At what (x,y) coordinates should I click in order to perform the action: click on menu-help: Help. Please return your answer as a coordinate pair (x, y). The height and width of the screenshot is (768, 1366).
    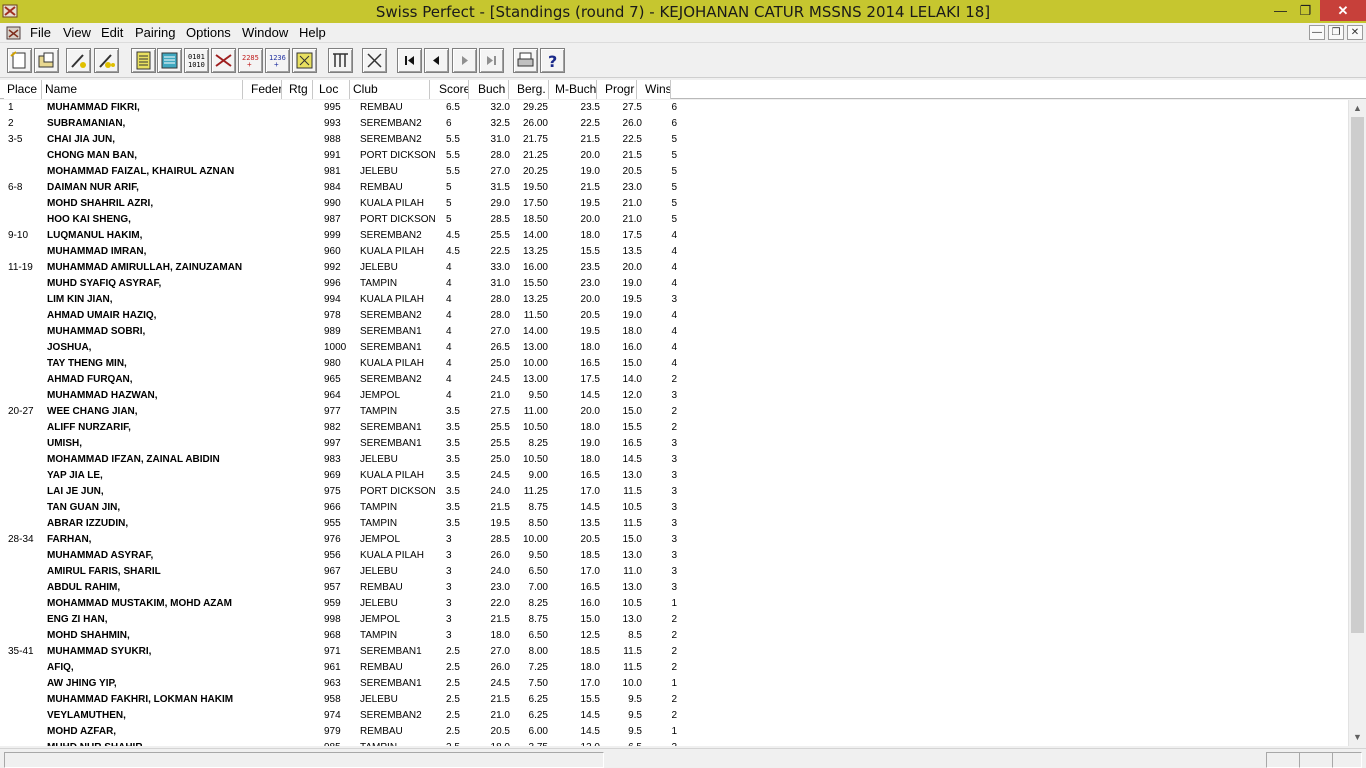
    Looking at the image, I should click on (312, 32).